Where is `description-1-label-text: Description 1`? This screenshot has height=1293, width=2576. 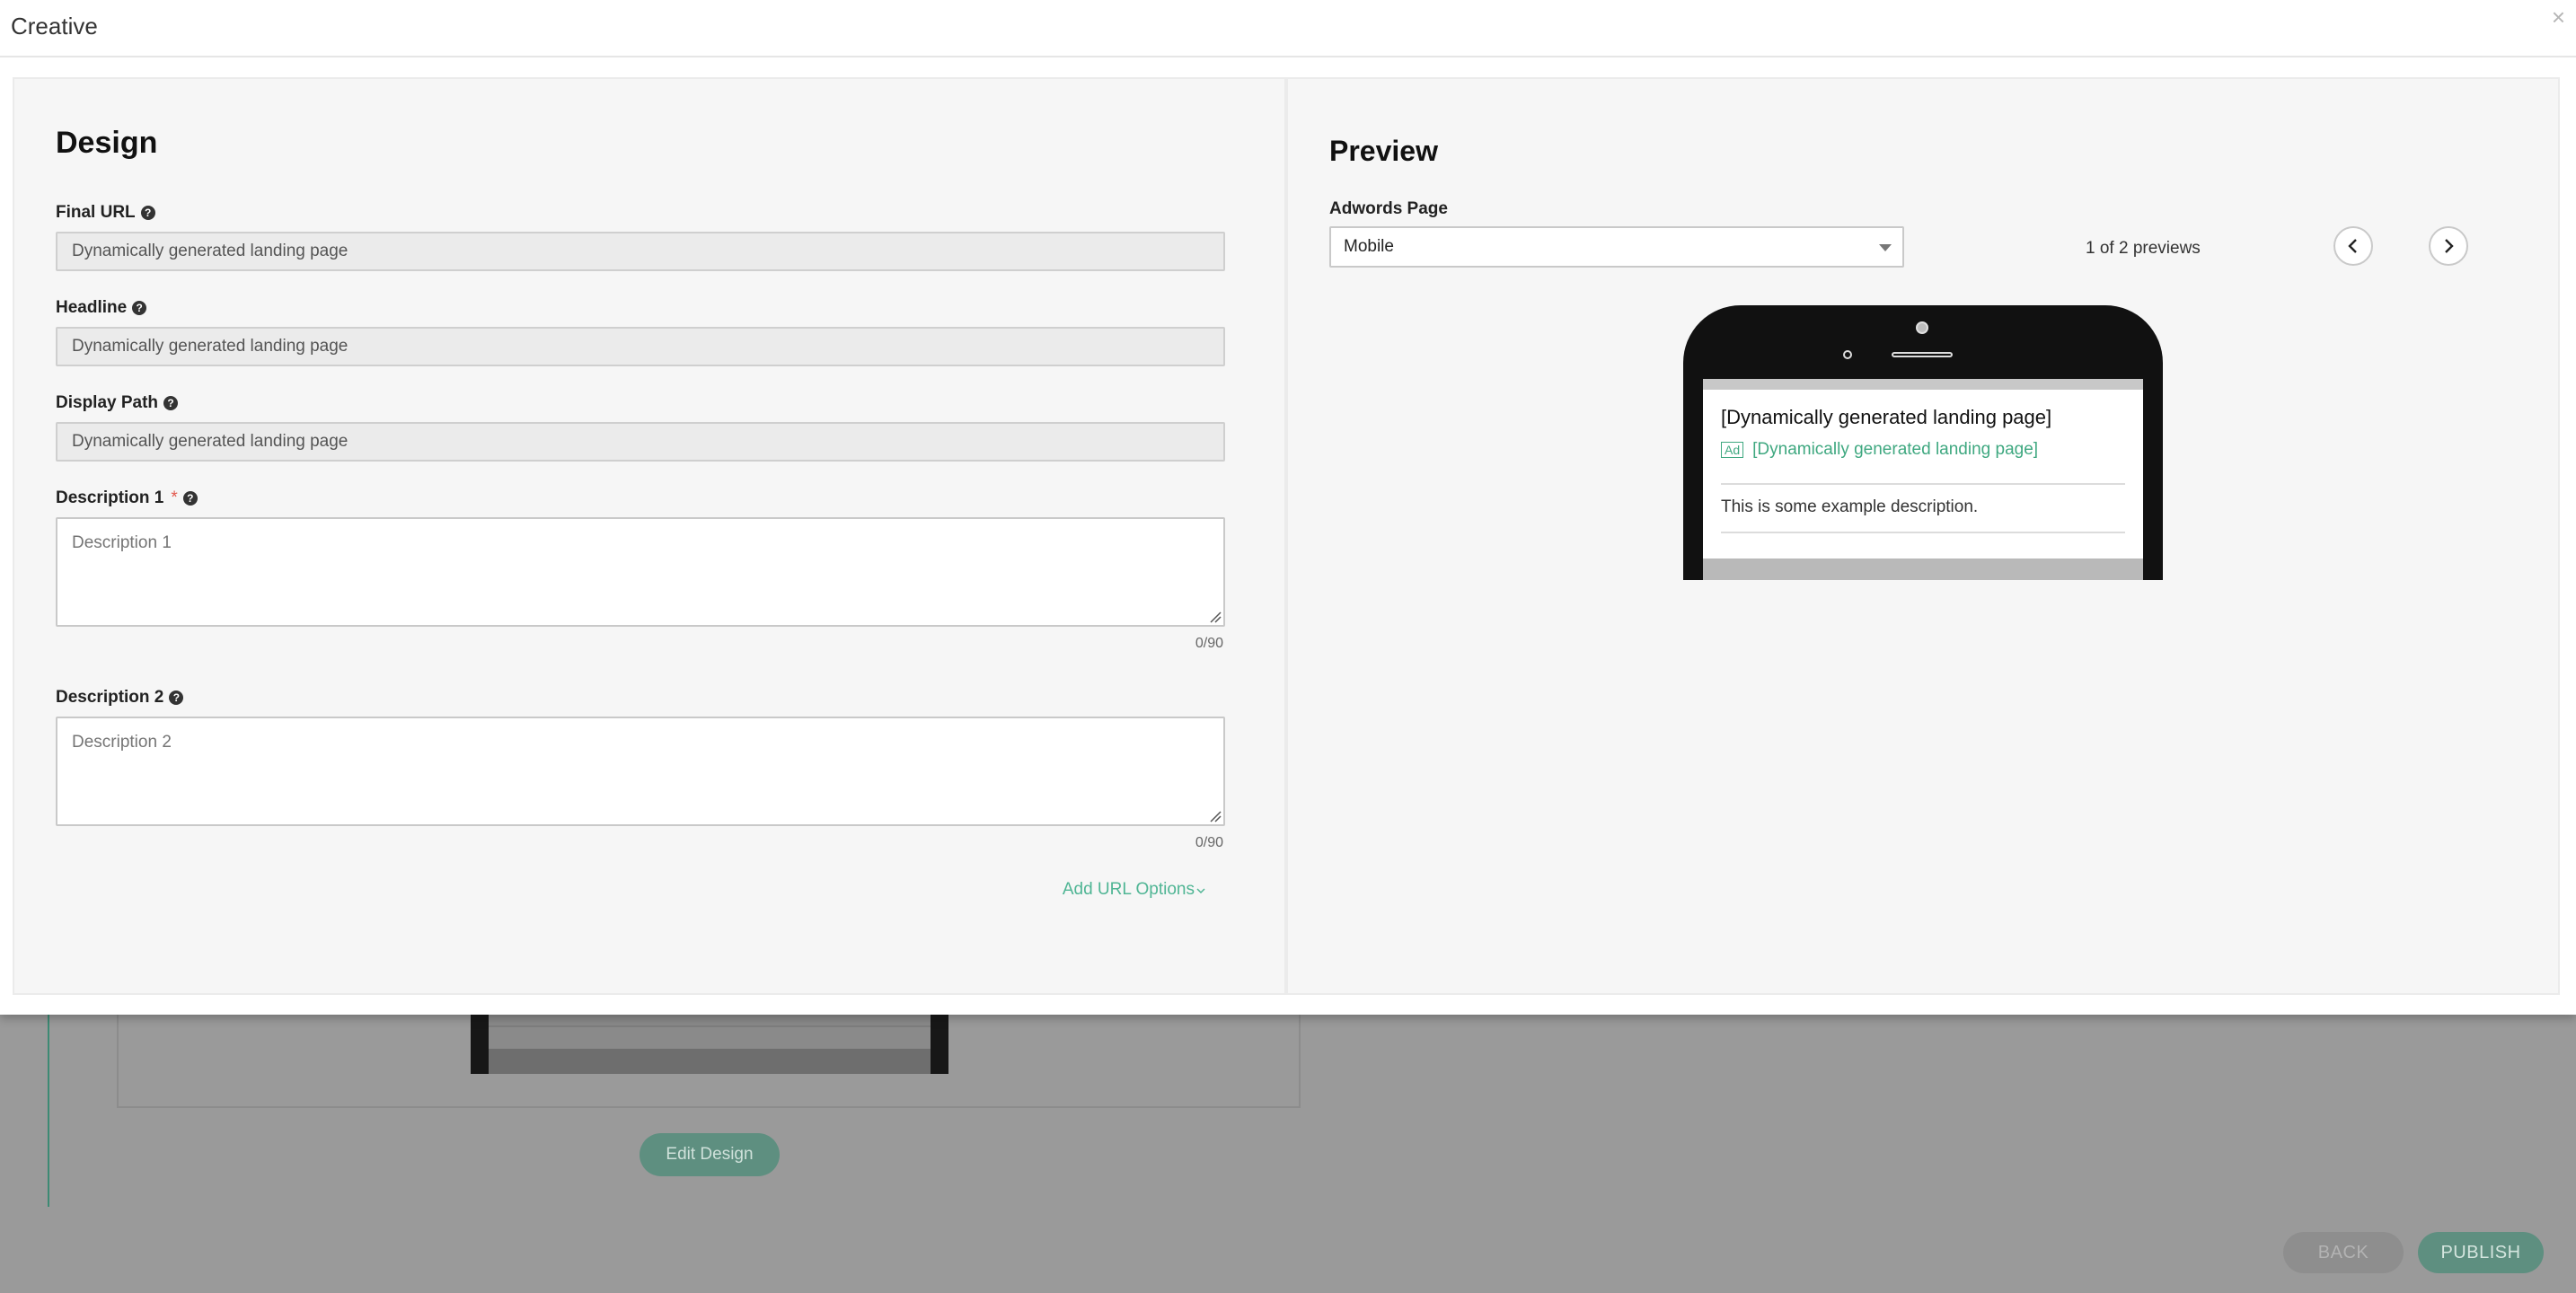
description-1-label-text: Description 1 is located at coordinates (110, 497).